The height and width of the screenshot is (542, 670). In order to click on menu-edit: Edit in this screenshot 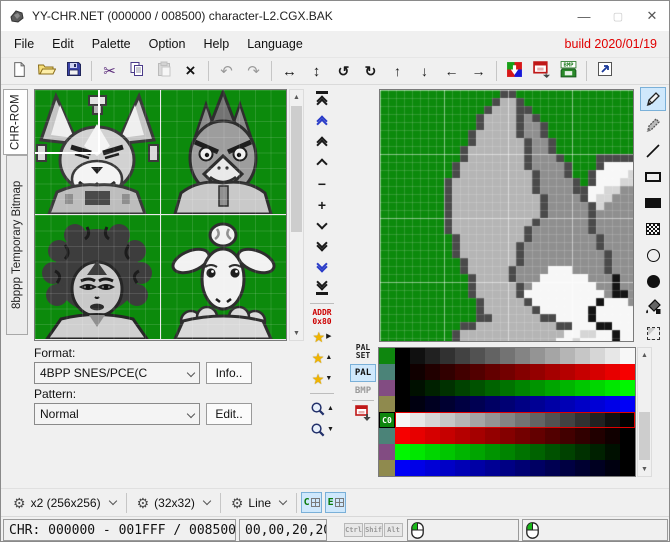, I will do `click(63, 44)`.